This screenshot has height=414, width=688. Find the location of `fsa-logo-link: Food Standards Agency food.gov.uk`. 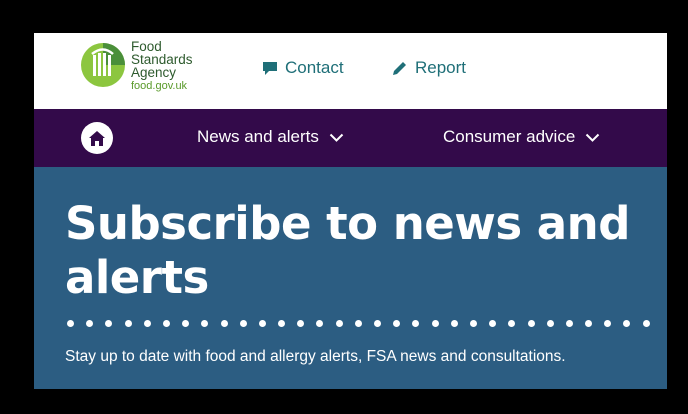

fsa-logo-link: Food Standards Agency food.gov.uk is located at coordinates (150, 71).